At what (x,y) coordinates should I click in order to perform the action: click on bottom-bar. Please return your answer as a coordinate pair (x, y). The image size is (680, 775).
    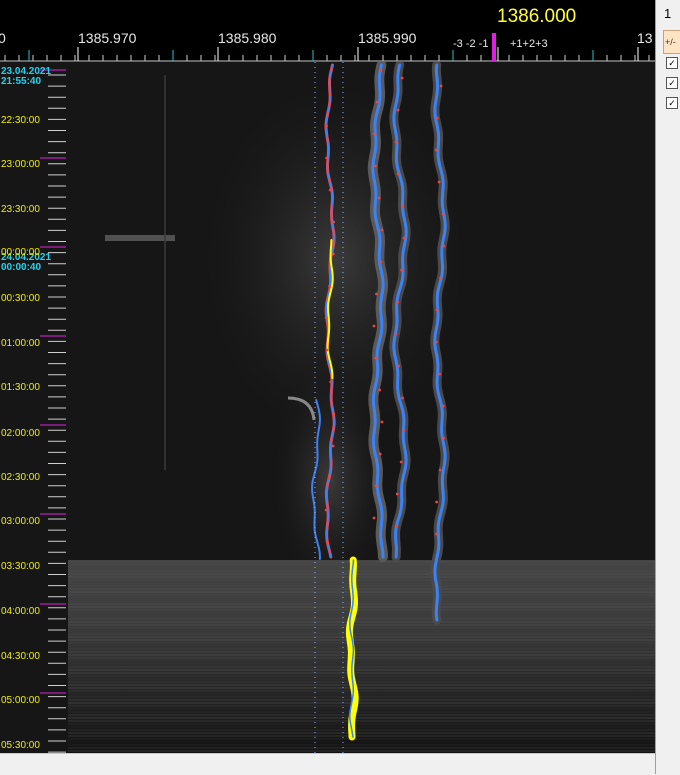
    Looking at the image, I should click on (327, 764).